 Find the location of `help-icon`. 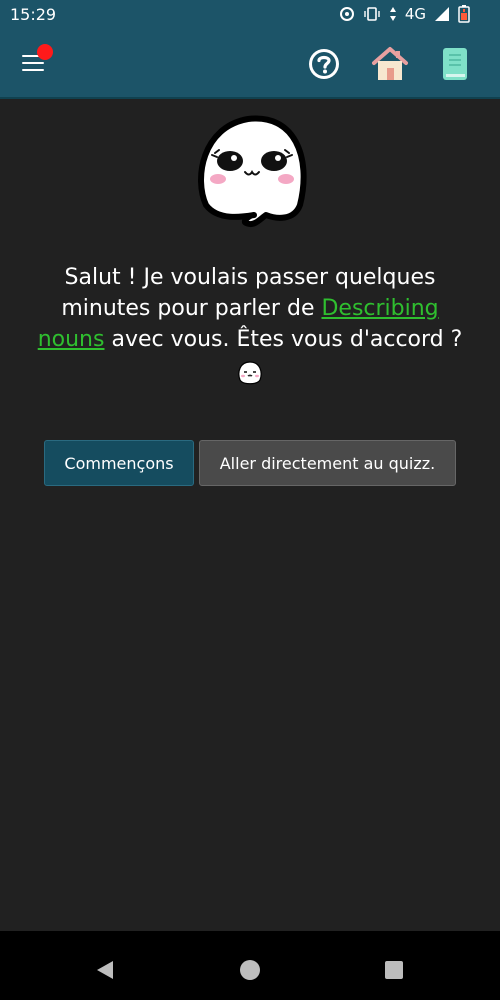

help-icon is located at coordinates (324, 64).